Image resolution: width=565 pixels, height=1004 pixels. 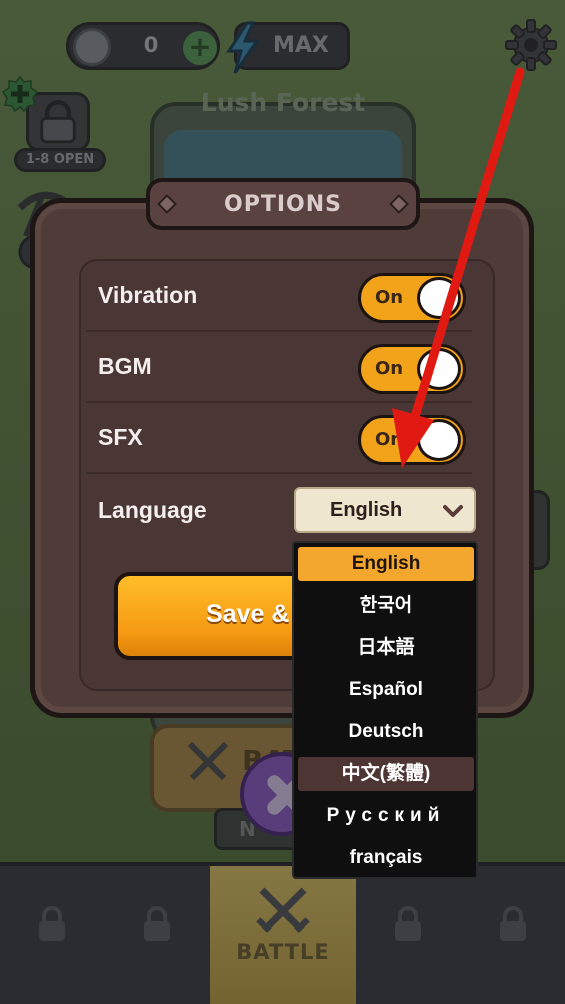 What do you see at coordinates (120, 437) in the screenshot?
I see `sfx-label: SFX` at bounding box center [120, 437].